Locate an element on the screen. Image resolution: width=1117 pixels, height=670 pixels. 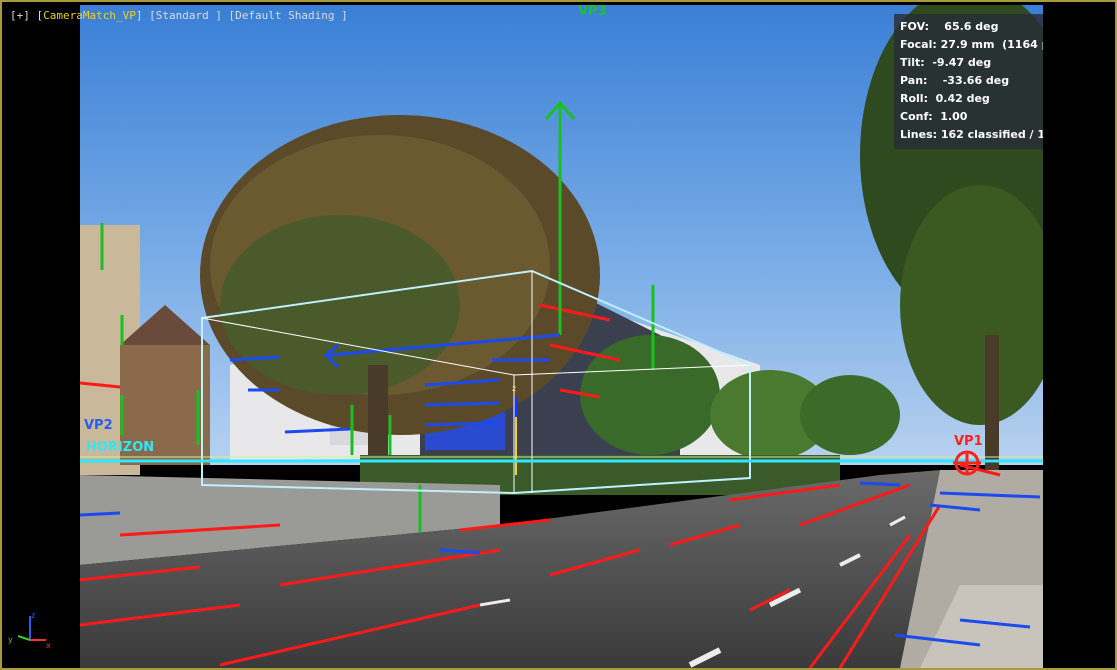
vp3-label: VP3 is located at coordinates (592, 11).